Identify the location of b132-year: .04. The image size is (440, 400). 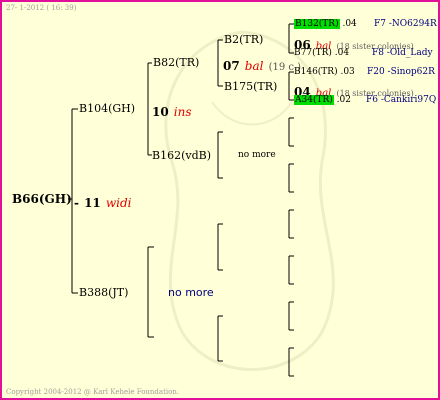
(349, 24).